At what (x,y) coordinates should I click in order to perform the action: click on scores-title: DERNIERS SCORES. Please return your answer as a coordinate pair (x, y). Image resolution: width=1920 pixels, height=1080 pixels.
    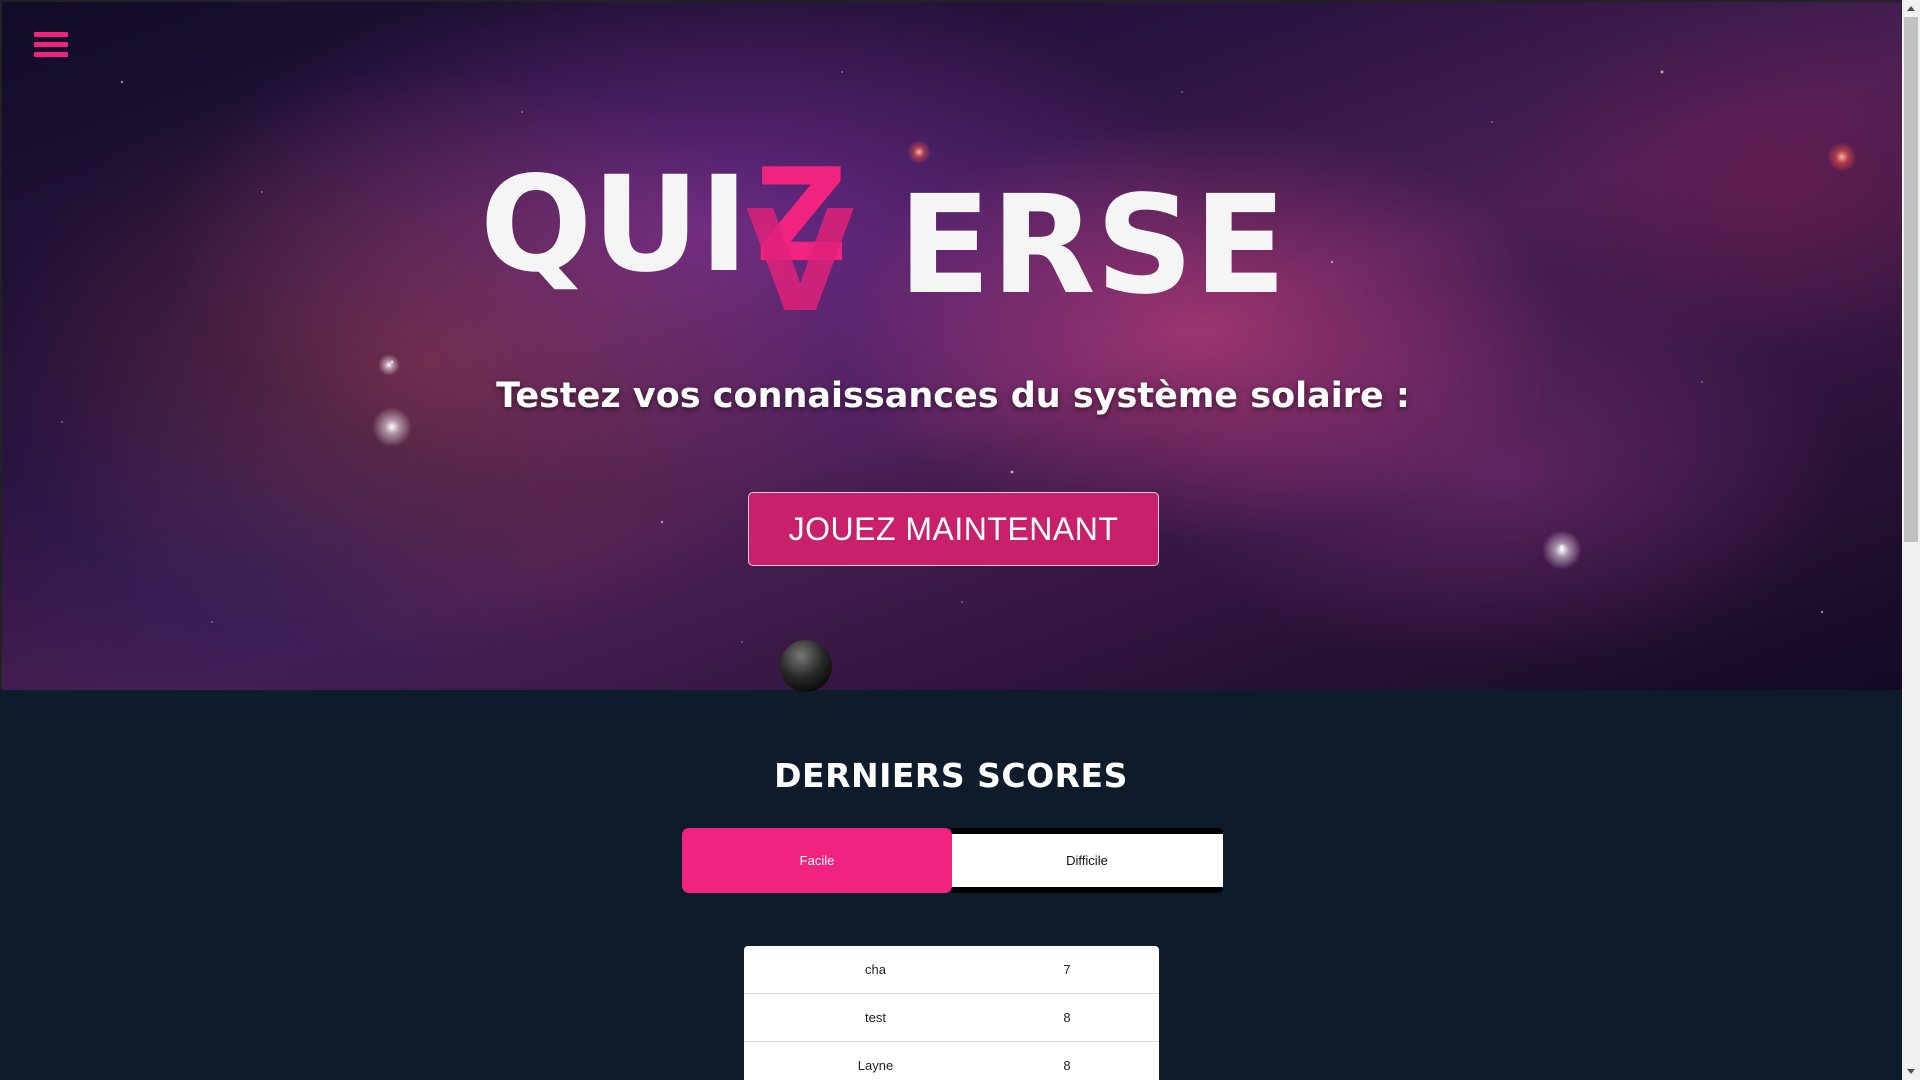
    Looking at the image, I should click on (951, 775).